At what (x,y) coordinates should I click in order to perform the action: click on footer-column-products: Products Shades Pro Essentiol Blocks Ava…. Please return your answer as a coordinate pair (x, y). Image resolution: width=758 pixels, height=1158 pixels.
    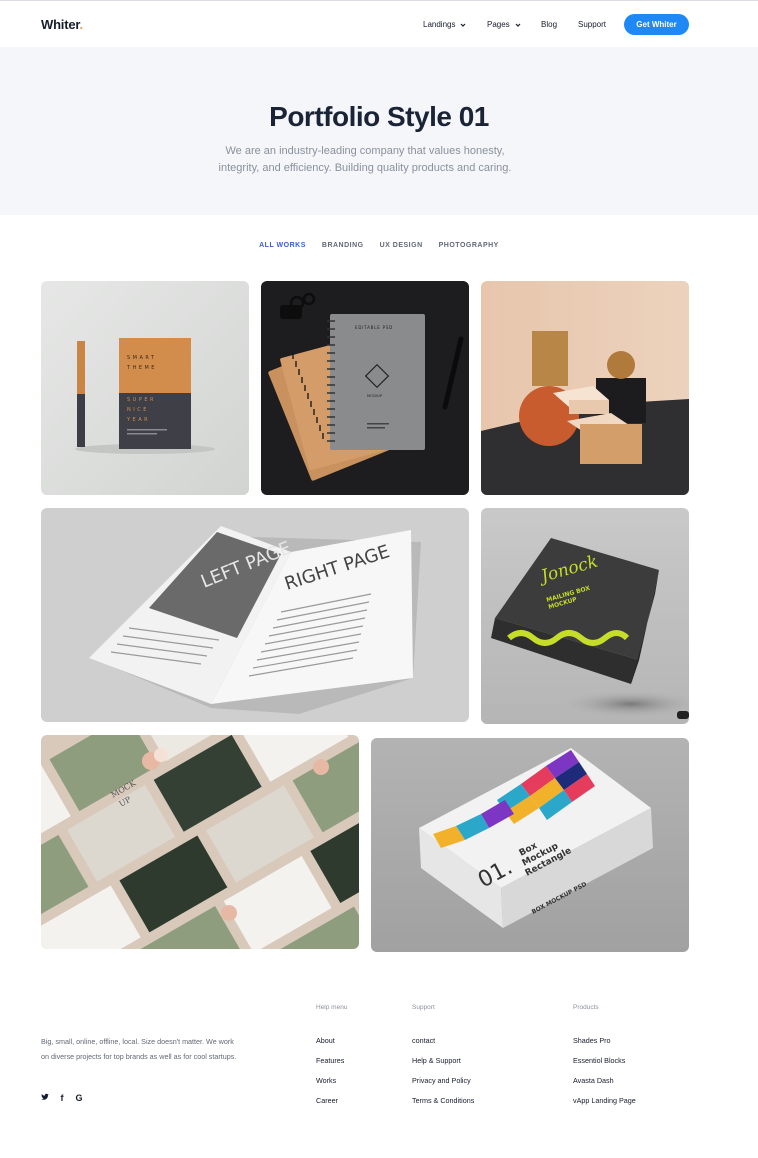
    Looking at the image, I should click on (604, 1060).